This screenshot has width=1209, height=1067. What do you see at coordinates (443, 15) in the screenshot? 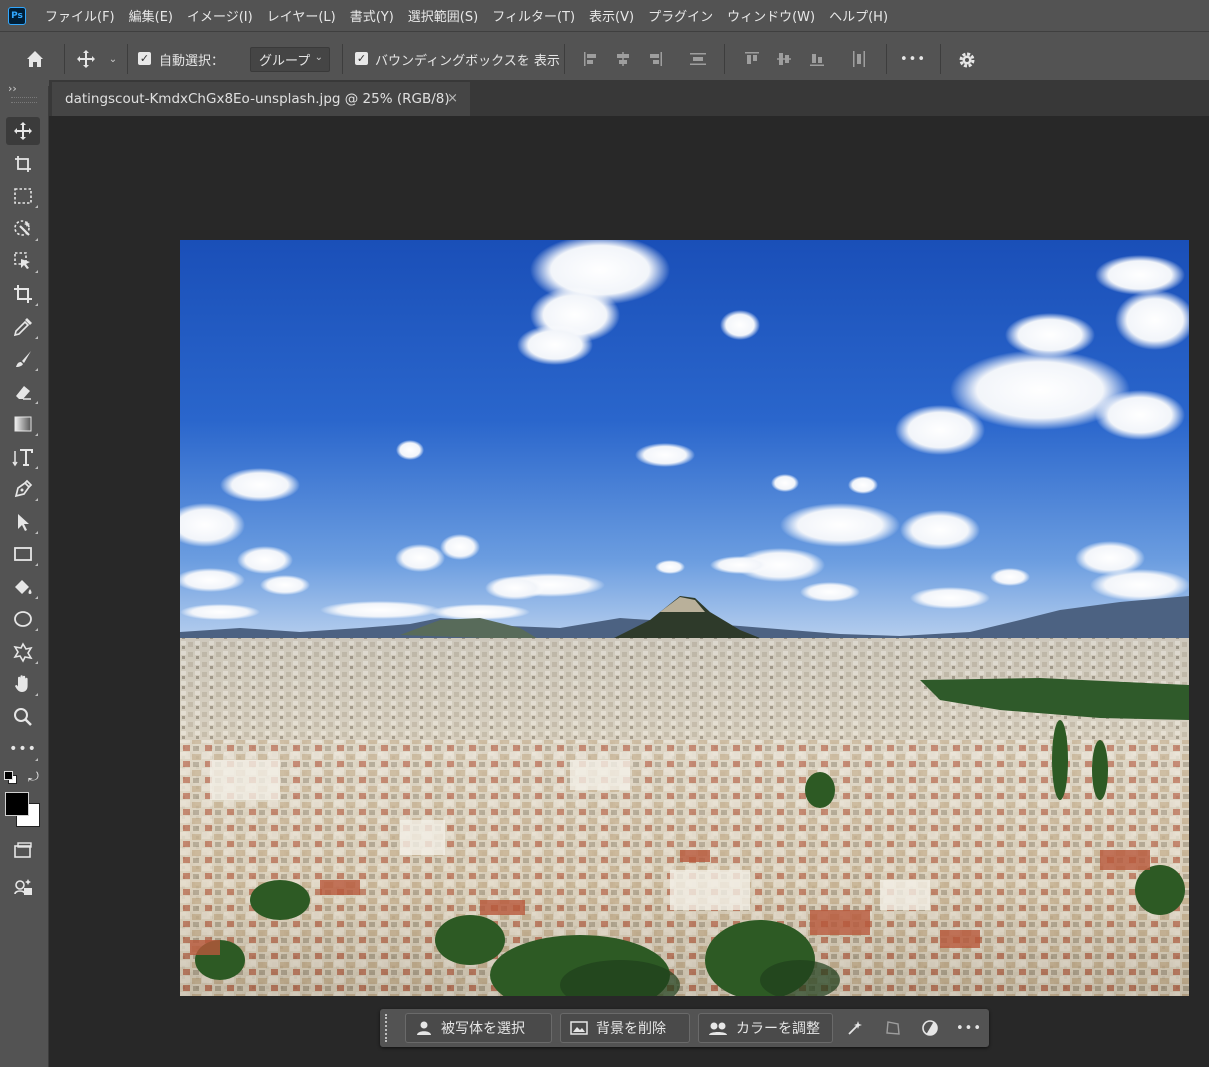
I see `menu-select: 選択範囲(S)` at bounding box center [443, 15].